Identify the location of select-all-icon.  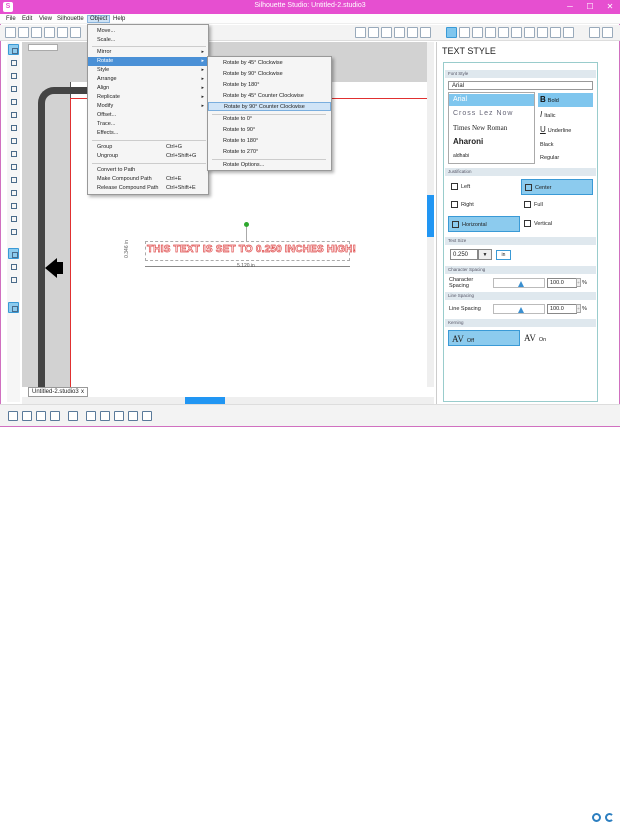
(360, 32).